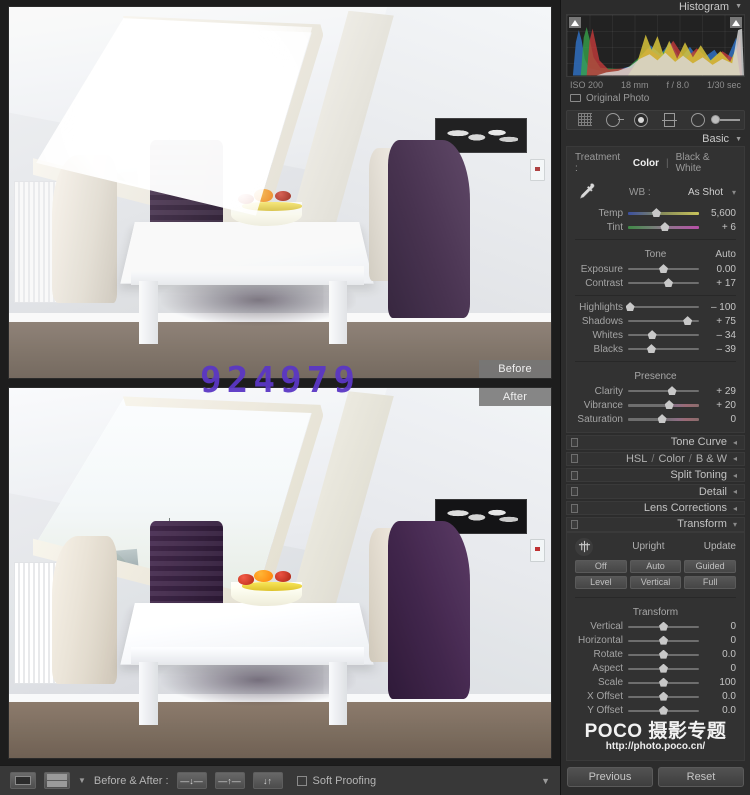 The image size is (750, 795). I want to click on radial-filter-tool, so click(698, 120).